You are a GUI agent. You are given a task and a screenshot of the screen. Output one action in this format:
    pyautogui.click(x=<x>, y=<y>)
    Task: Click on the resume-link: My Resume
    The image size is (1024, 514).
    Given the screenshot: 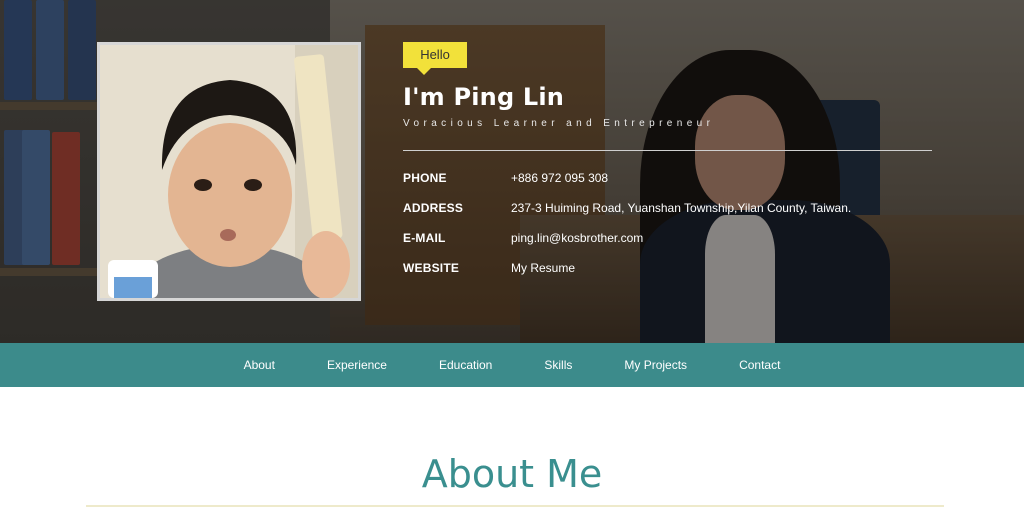 What is the action you would take?
    pyautogui.click(x=543, y=268)
    